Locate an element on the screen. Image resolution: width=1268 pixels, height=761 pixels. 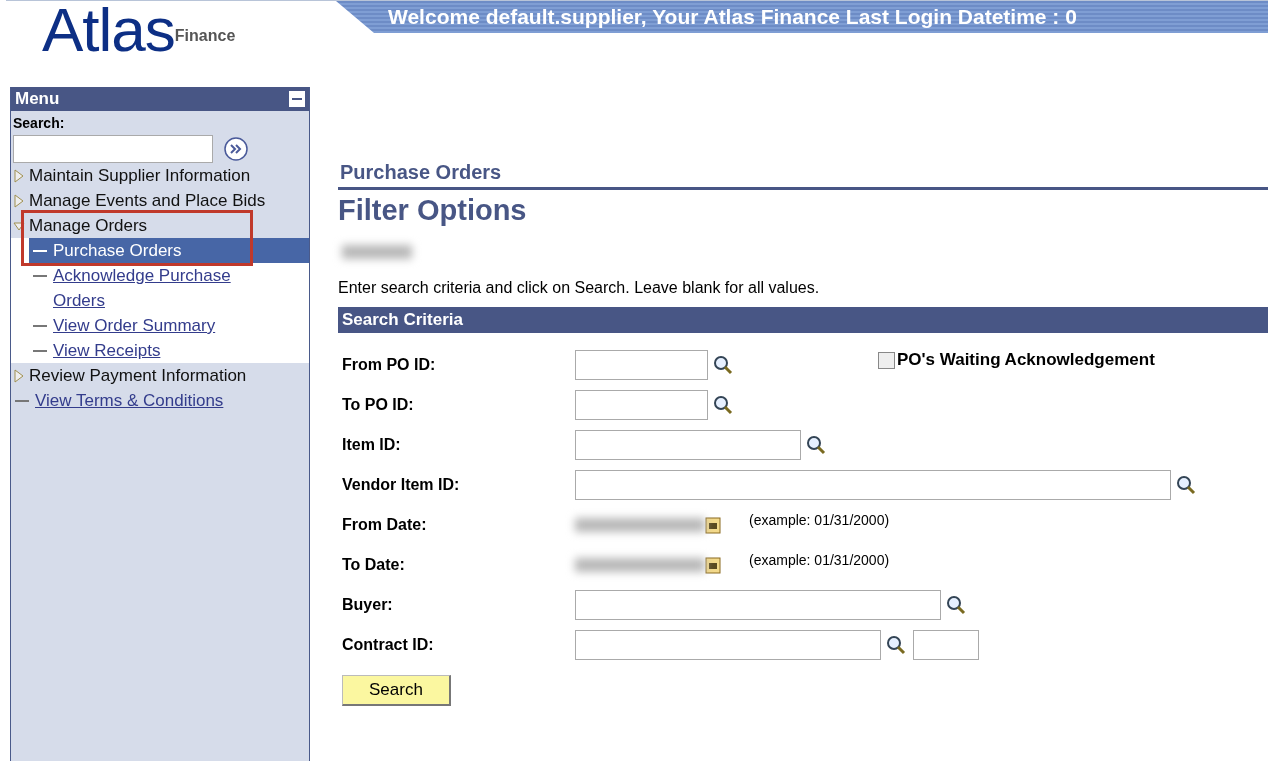
field-label: Buyer: is located at coordinates (368, 605).